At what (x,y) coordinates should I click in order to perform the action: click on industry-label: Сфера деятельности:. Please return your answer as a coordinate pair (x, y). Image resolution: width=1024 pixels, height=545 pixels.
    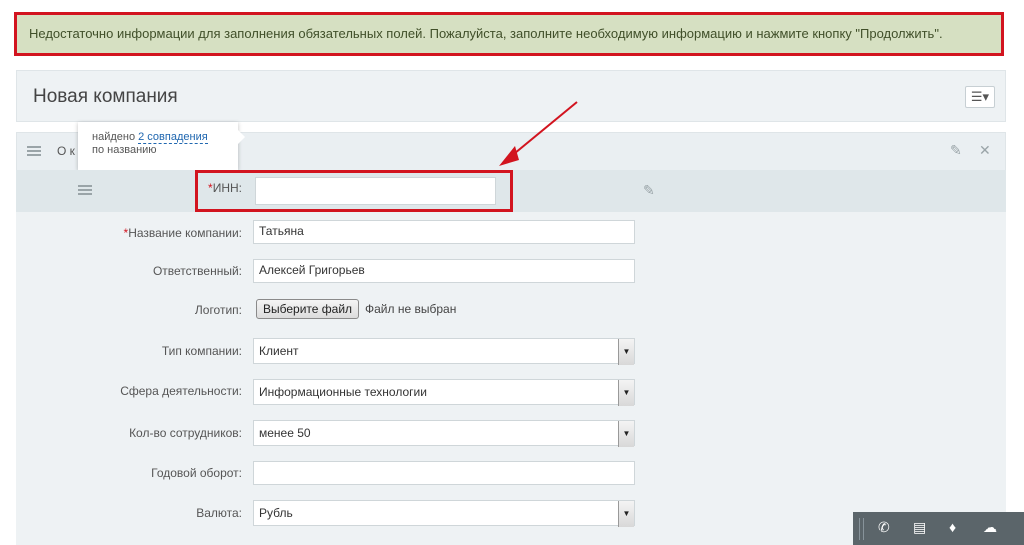
    Looking at the image, I should click on (181, 391).